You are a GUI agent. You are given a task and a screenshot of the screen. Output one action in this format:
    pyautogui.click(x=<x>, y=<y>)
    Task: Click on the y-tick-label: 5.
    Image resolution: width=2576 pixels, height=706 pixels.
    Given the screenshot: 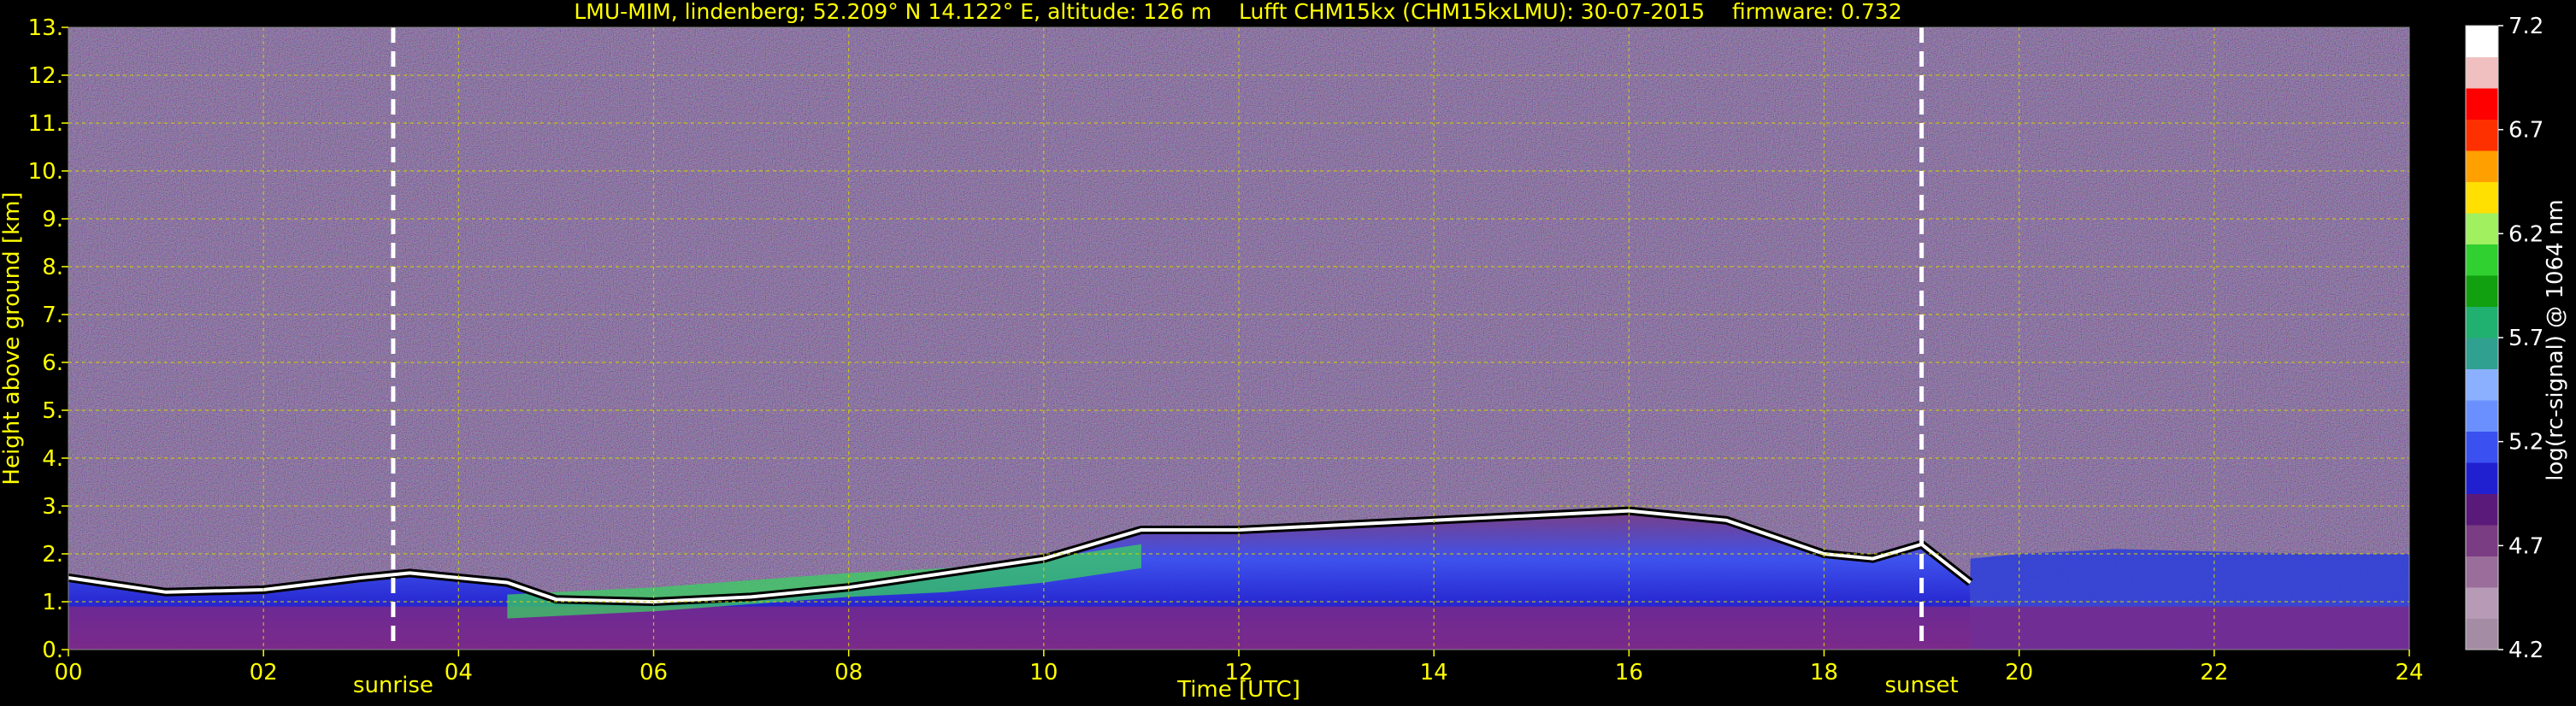 What is the action you would take?
    pyautogui.click(x=52, y=411)
    